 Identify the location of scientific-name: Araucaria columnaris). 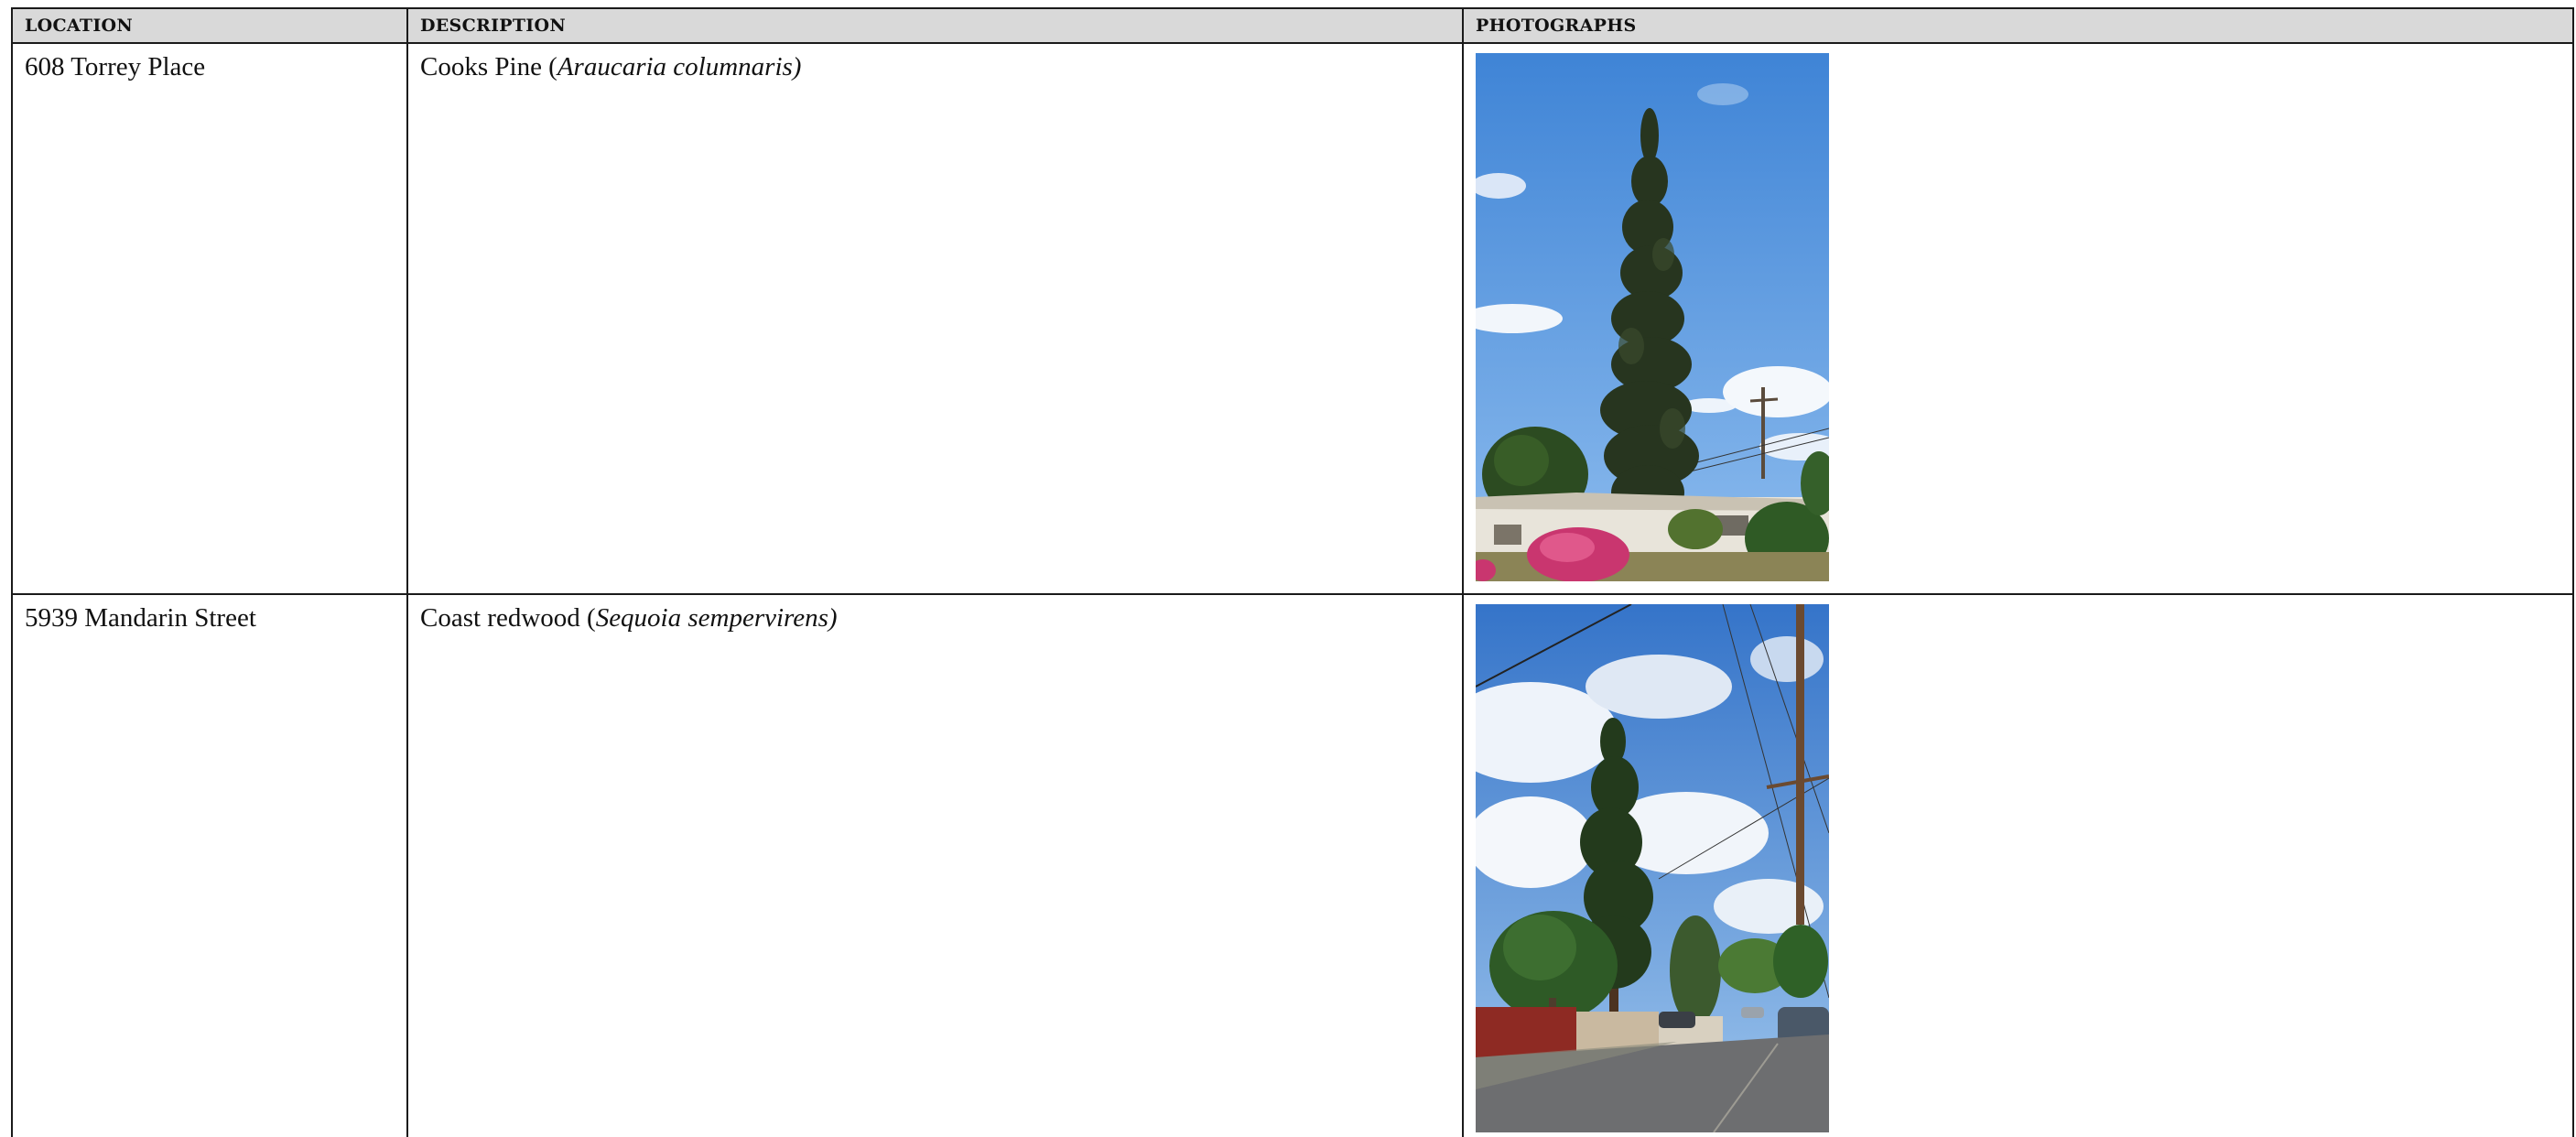
(680, 66).